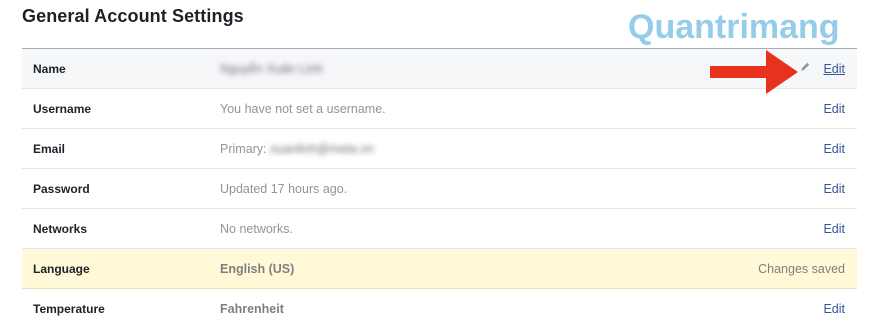 The width and height of the screenshot is (878, 323). Describe the element at coordinates (805, 67) in the screenshot. I see `pencil-icon` at that location.